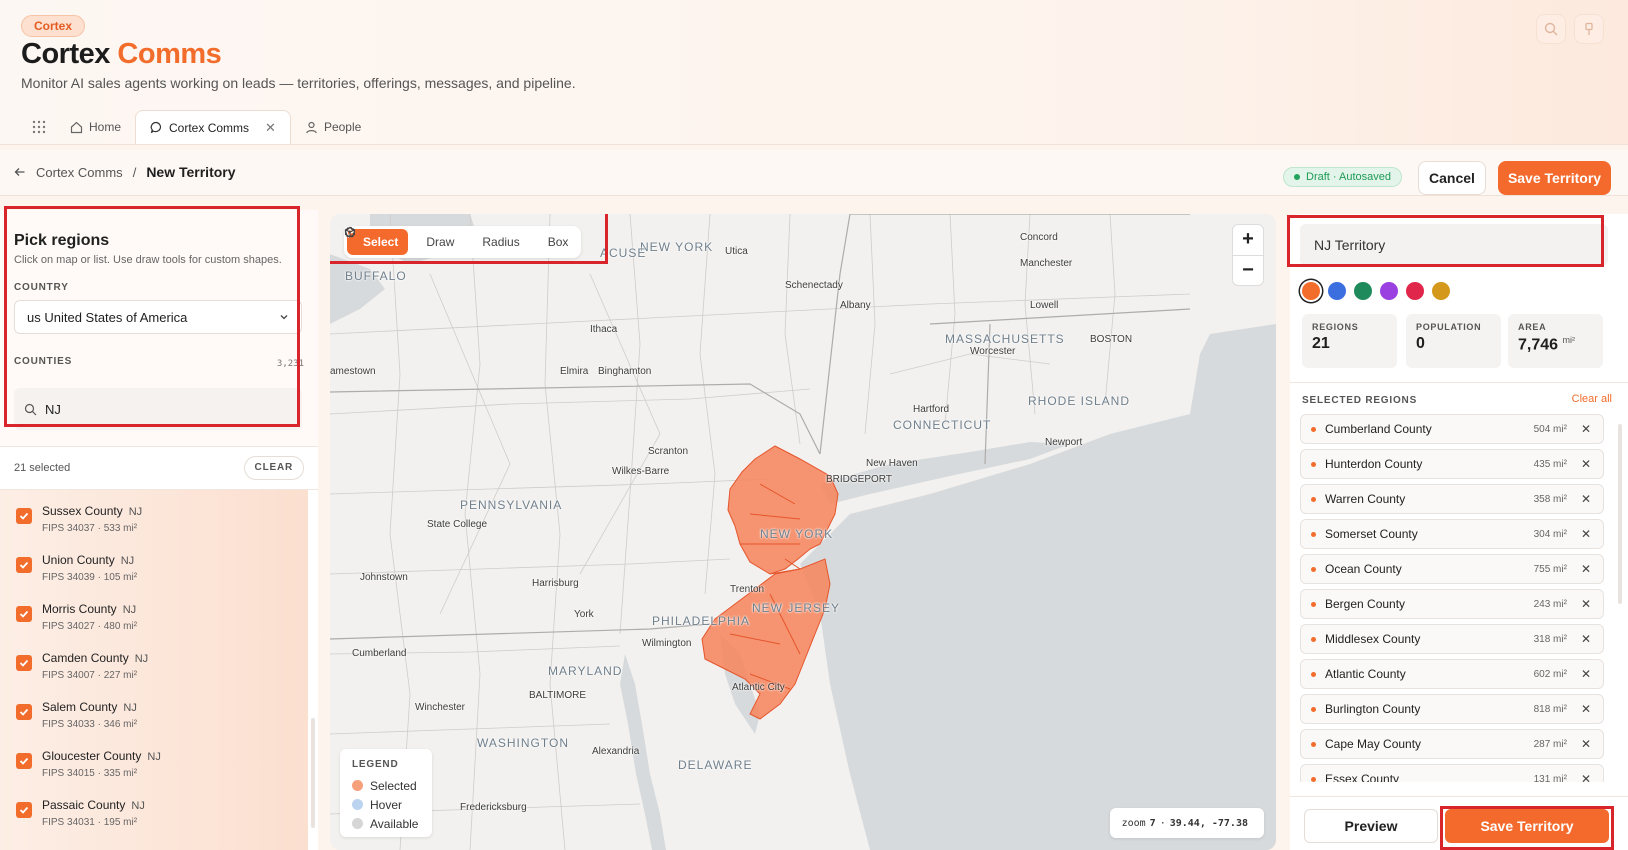 This screenshot has width=1628, height=850. Describe the element at coordinates (154, 514) in the screenshot. I see `county-list-item: Sussex County NJ FIPS 34037 · 533 mi²` at that location.